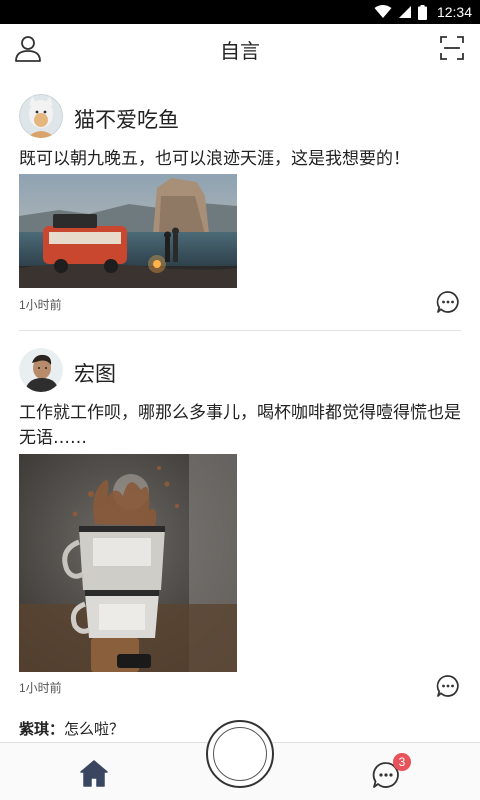 The image size is (480, 800). What do you see at coordinates (95, 373) in the screenshot?
I see `username: 宏图` at bounding box center [95, 373].